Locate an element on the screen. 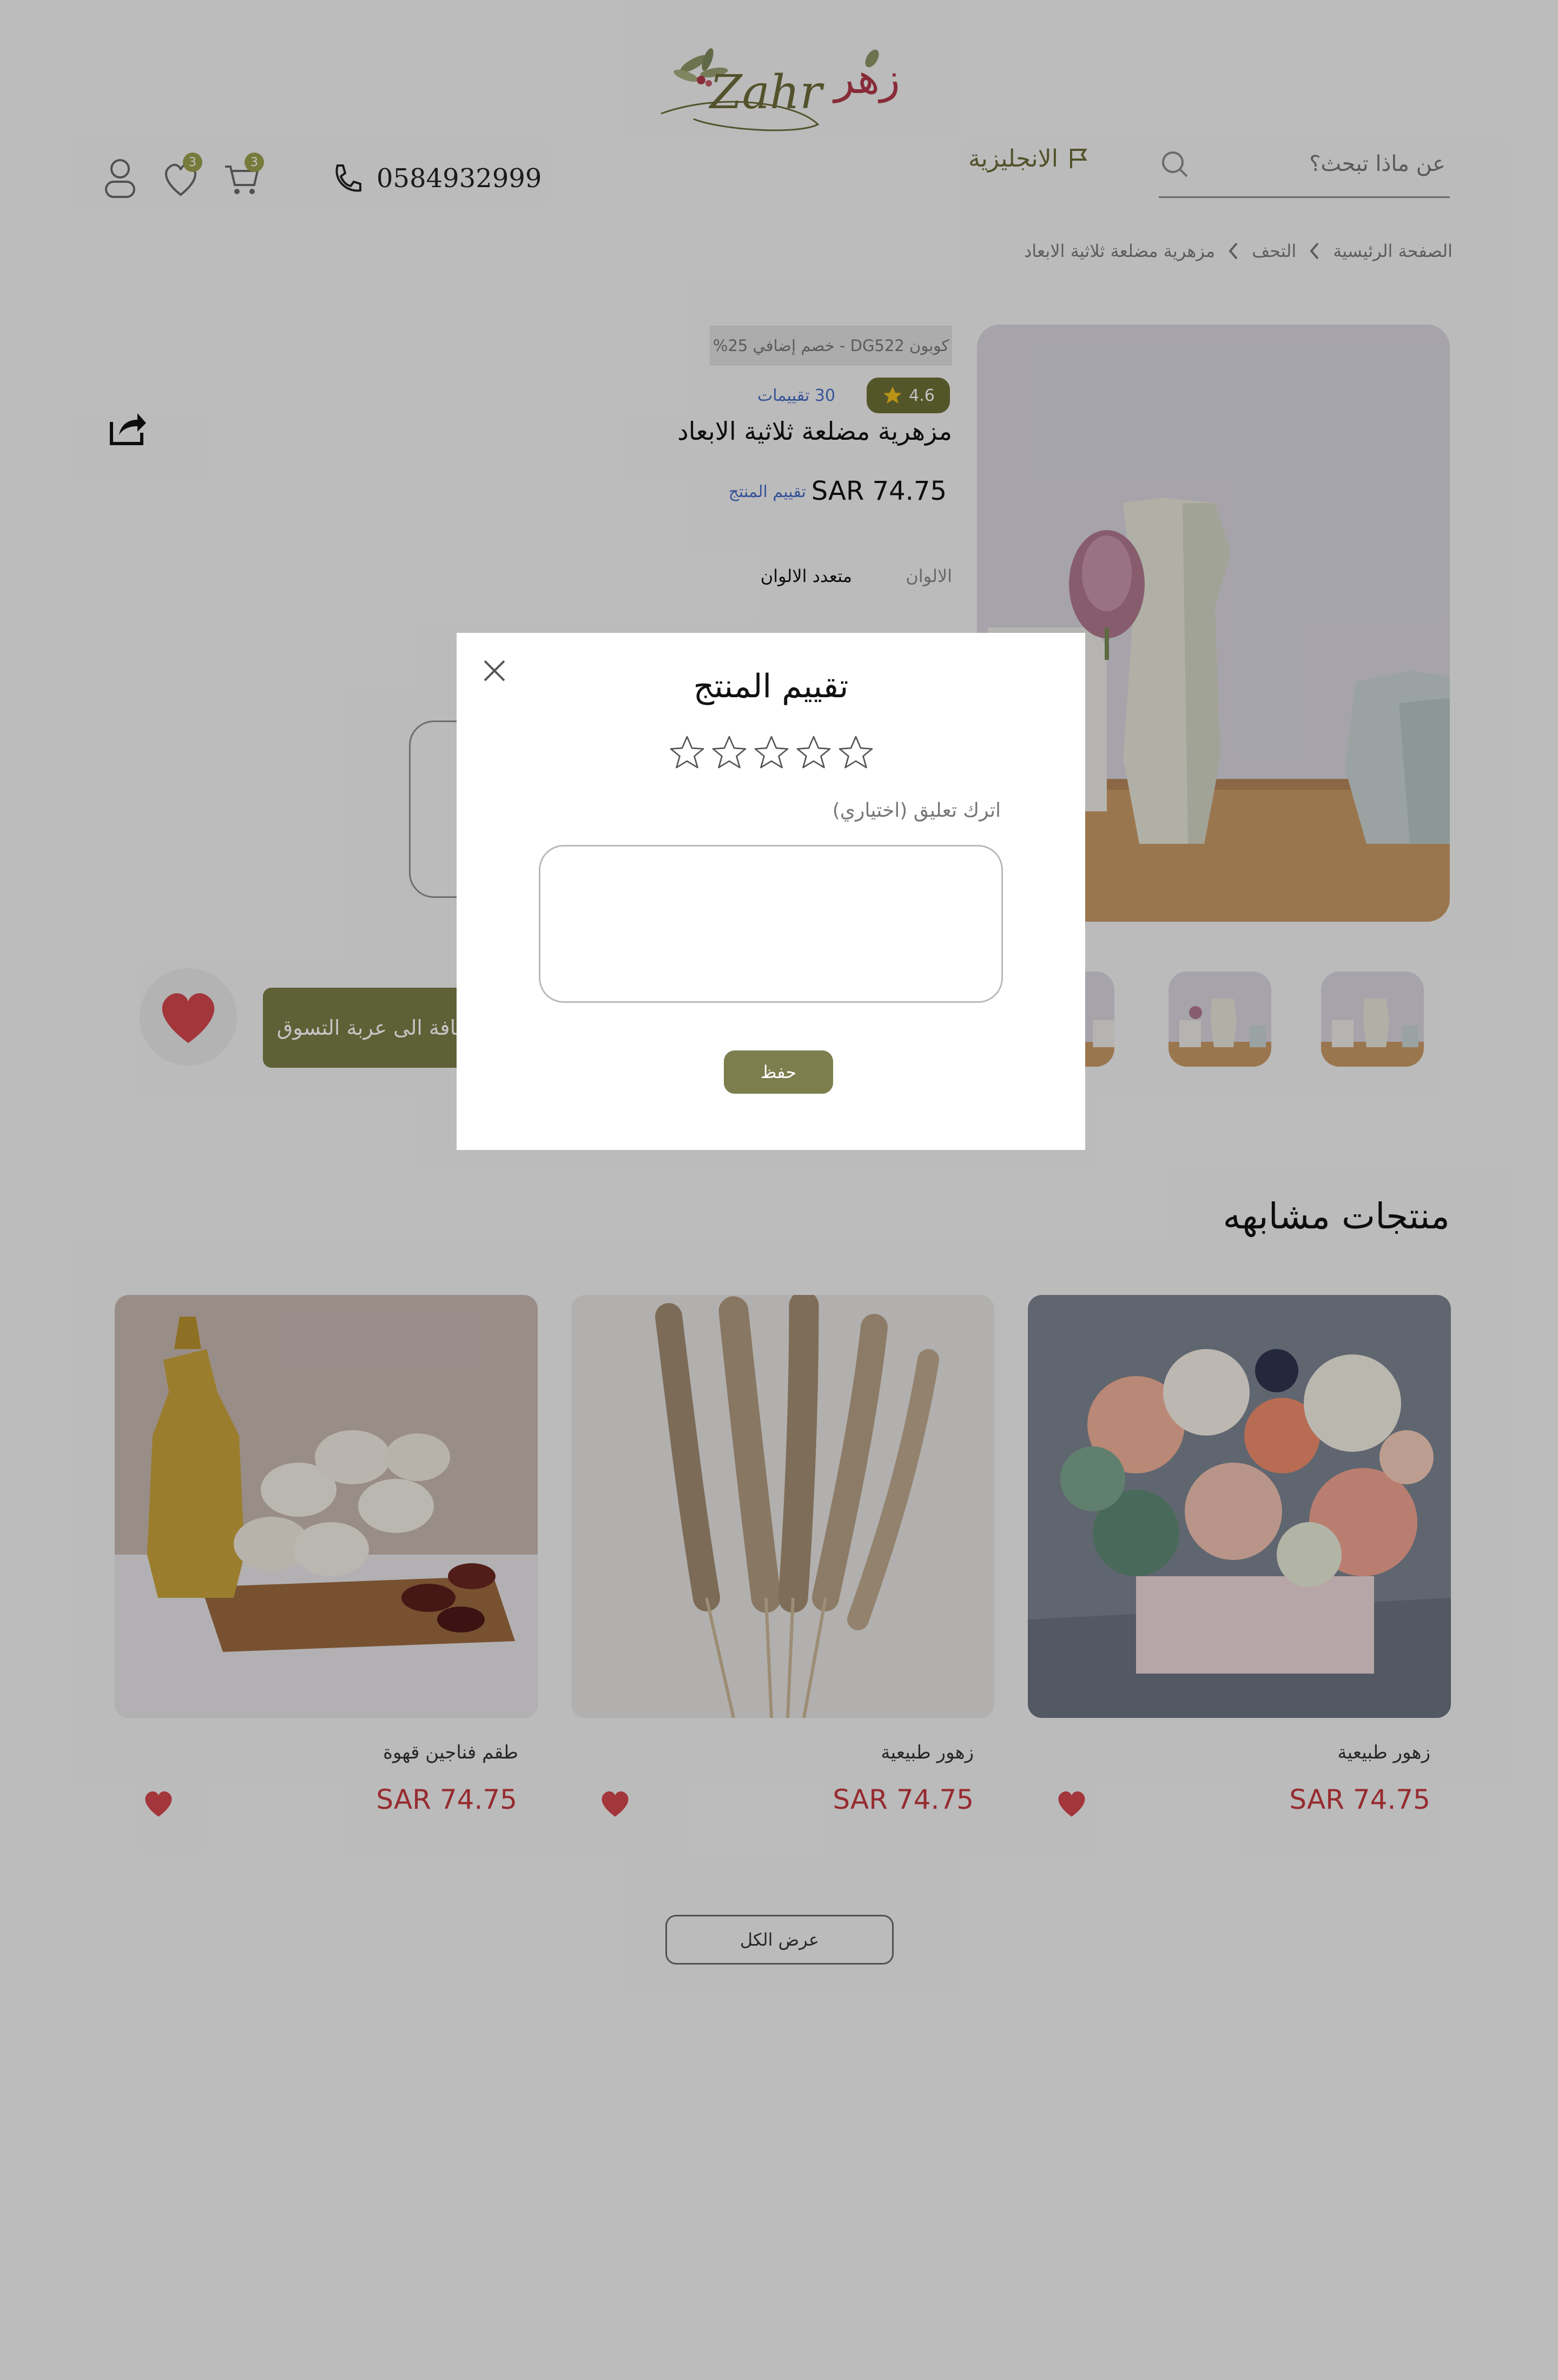 This screenshot has width=1558, height=2380. star-rating-input is located at coordinates (771, 752).